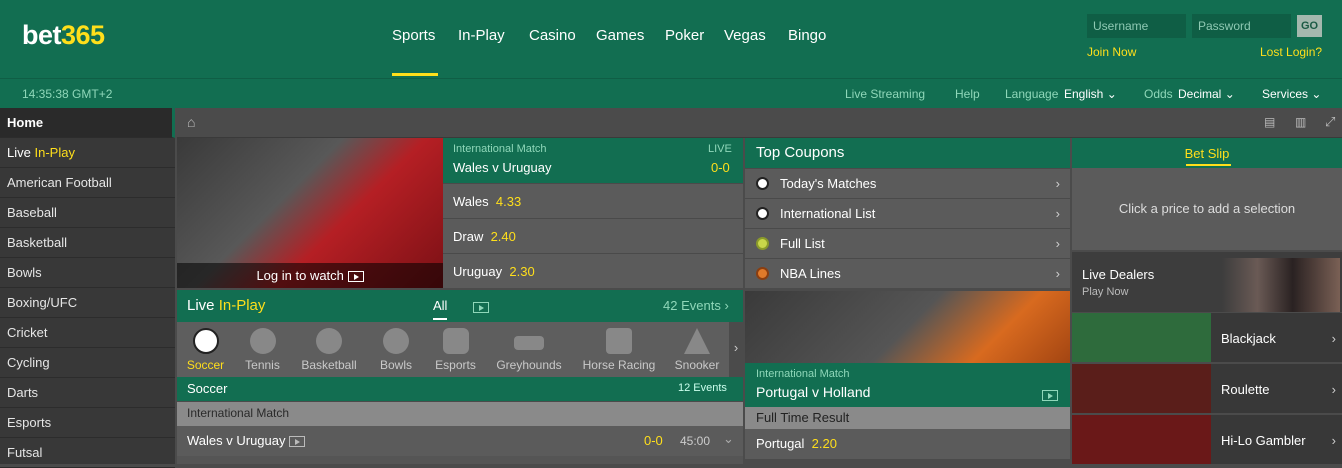 This screenshot has height=468, width=1342. Describe the element at coordinates (455, 350) in the screenshot. I see `sport-esports: Esports` at that location.